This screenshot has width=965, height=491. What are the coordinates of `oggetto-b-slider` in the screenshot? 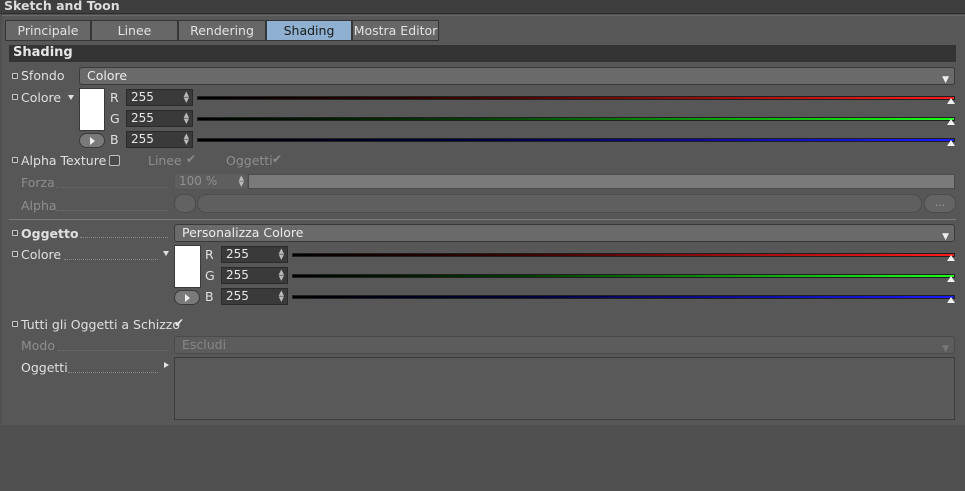 It's located at (623, 297).